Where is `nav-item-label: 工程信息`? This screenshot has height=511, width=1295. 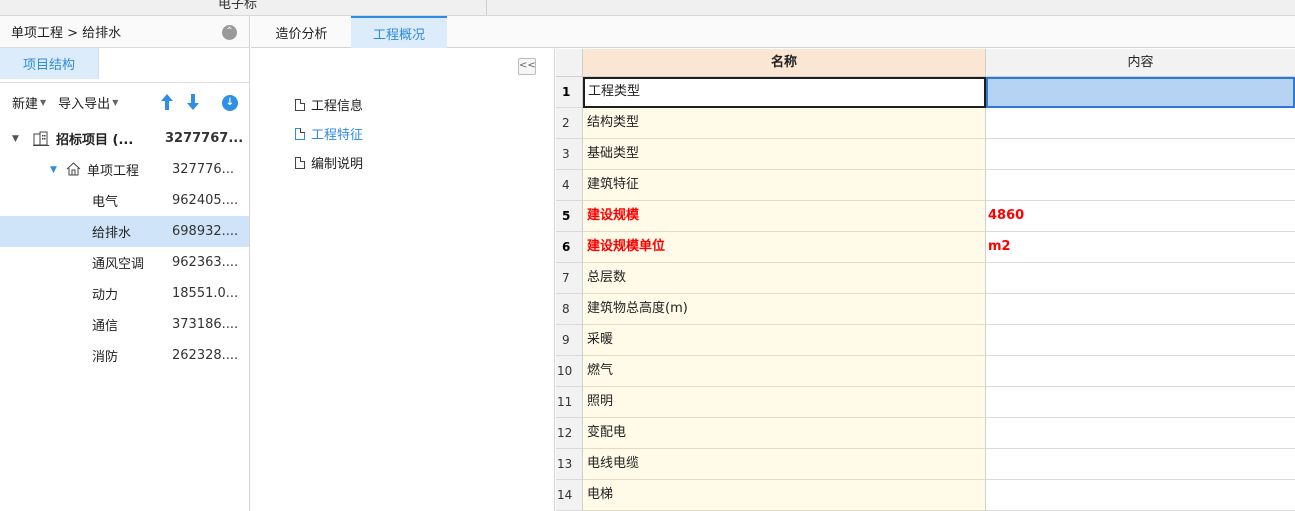 nav-item-label: 工程信息 is located at coordinates (337, 106).